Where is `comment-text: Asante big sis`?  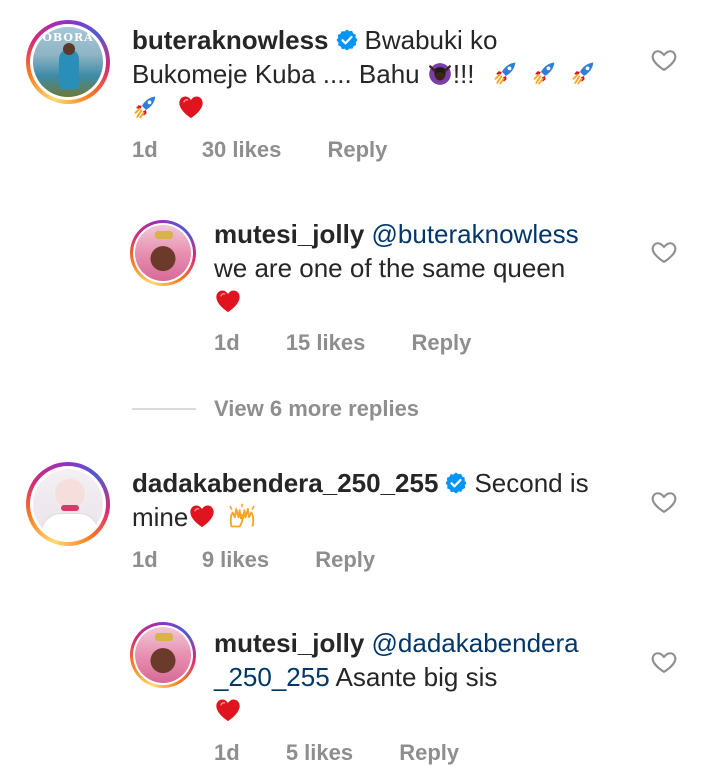
comment-text: Asante big sis is located at coordinates (413, 677).